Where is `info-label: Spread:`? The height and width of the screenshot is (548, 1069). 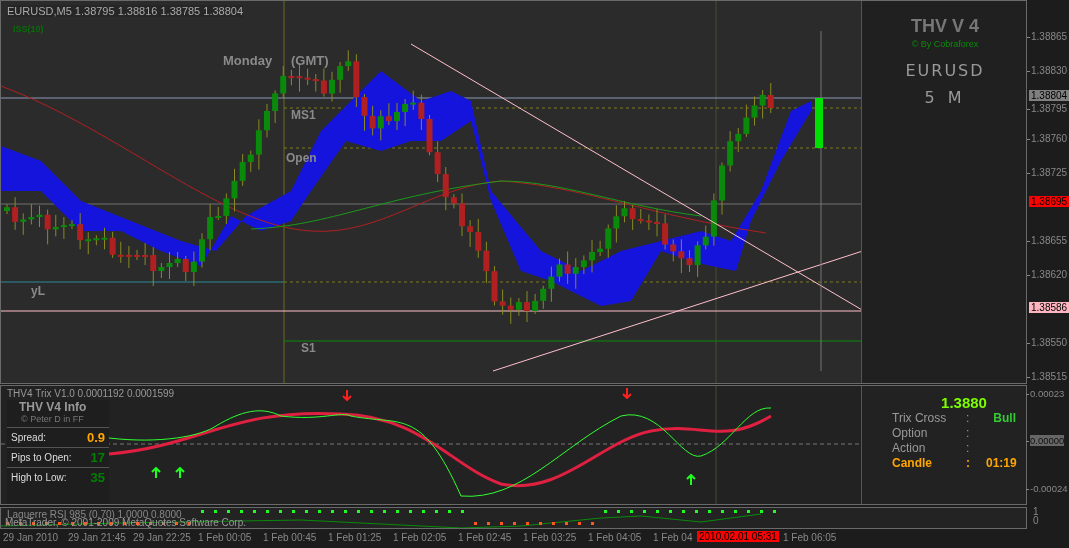 info-label: Spread: is located at coordinates (29, 437).